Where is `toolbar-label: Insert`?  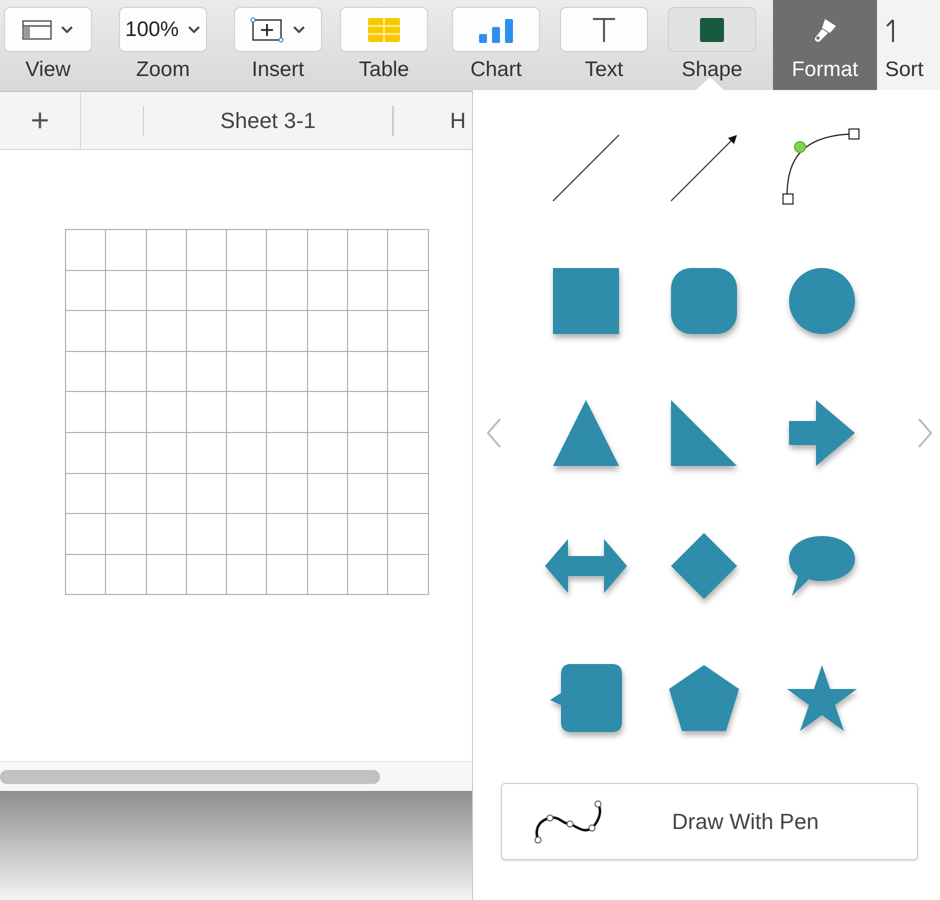 toolbar-label: Insert is located at coordinates (278, 70).